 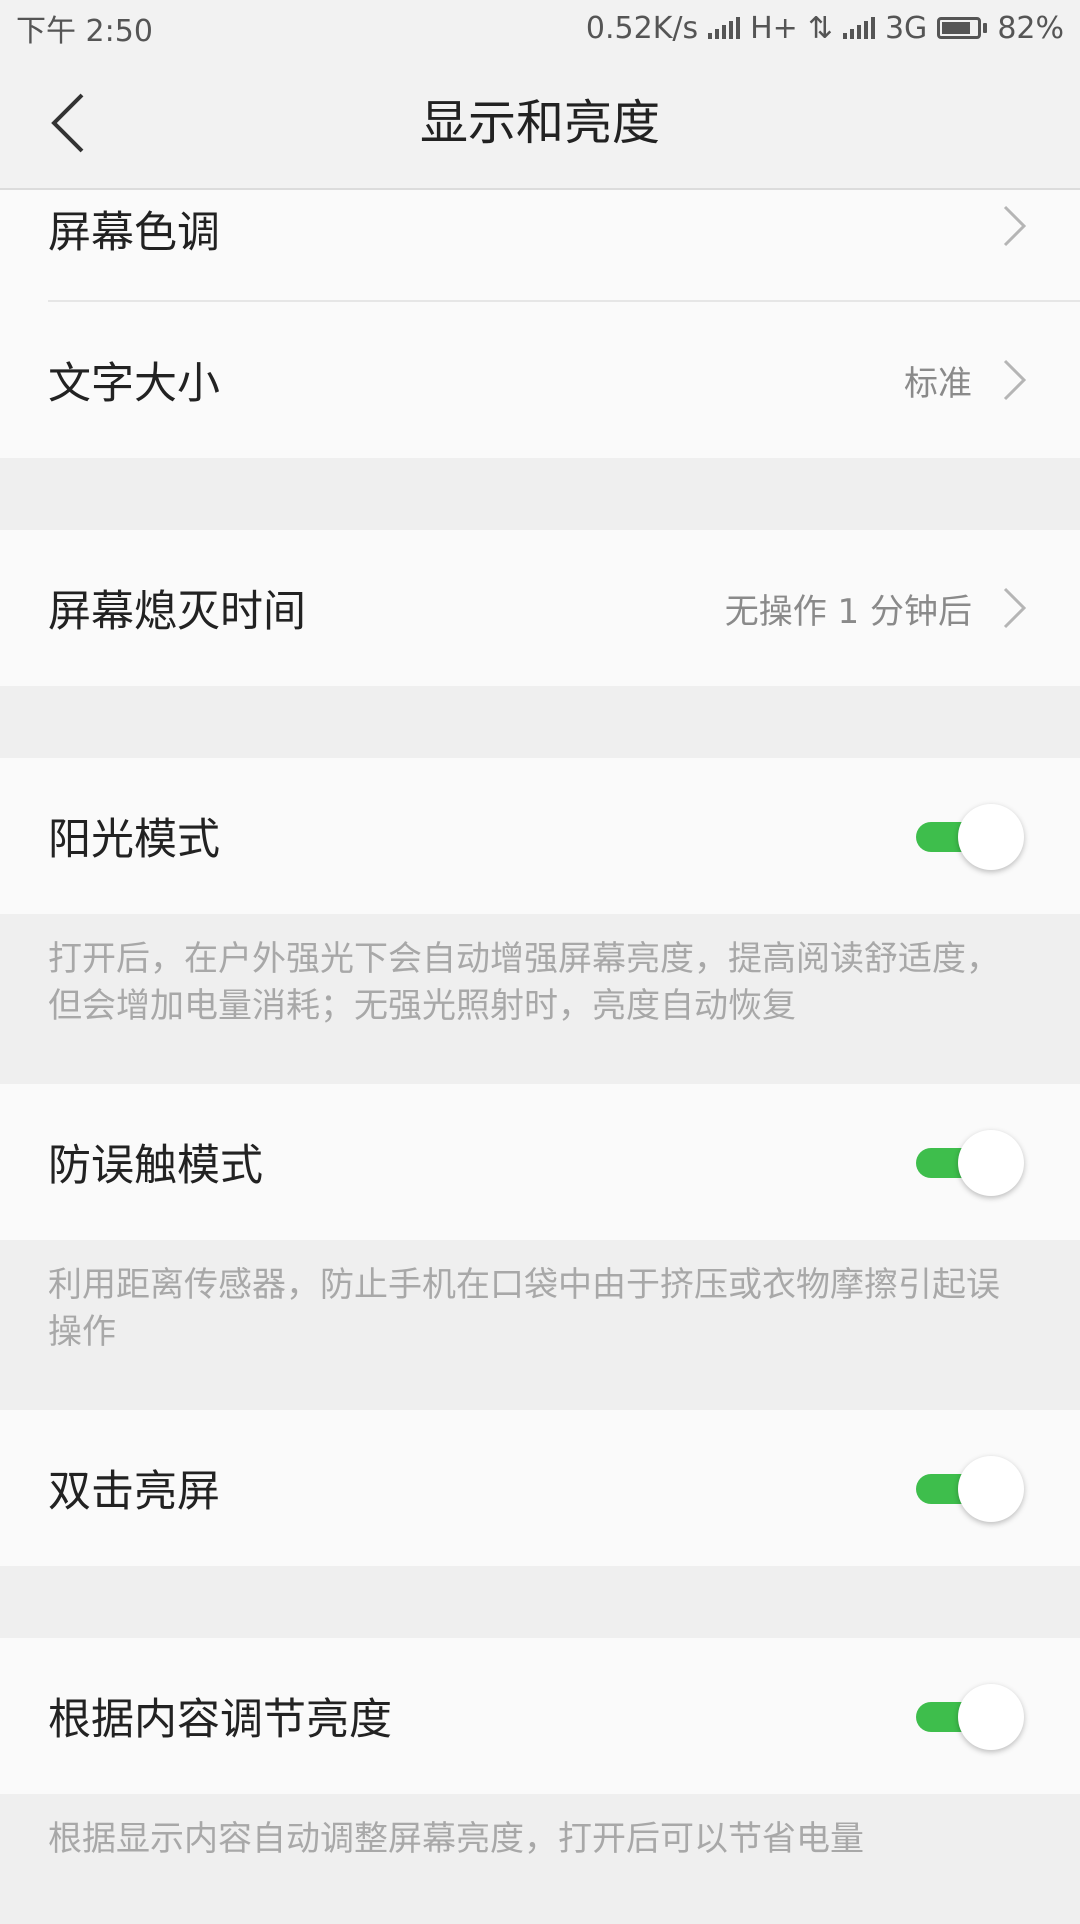 I want to click on setting-content-brightness: 根据内容调节亮度, so click(x=540, y=1716).